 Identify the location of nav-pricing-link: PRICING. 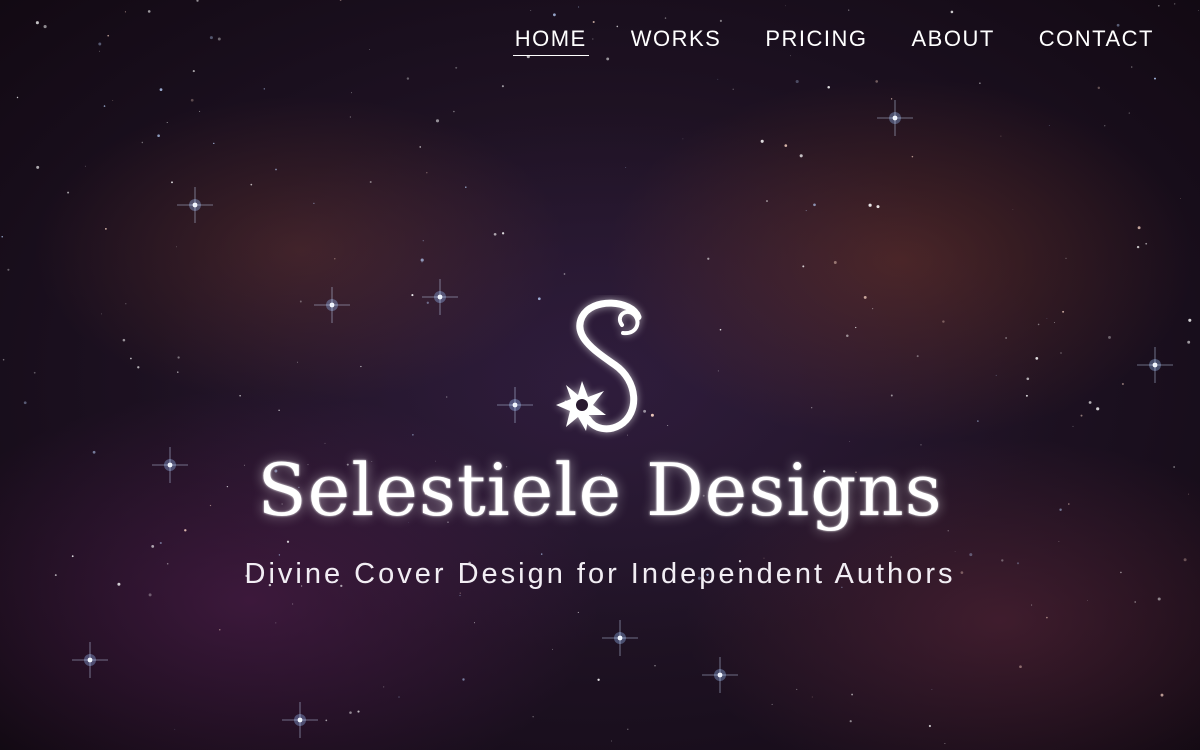
(816, 39).